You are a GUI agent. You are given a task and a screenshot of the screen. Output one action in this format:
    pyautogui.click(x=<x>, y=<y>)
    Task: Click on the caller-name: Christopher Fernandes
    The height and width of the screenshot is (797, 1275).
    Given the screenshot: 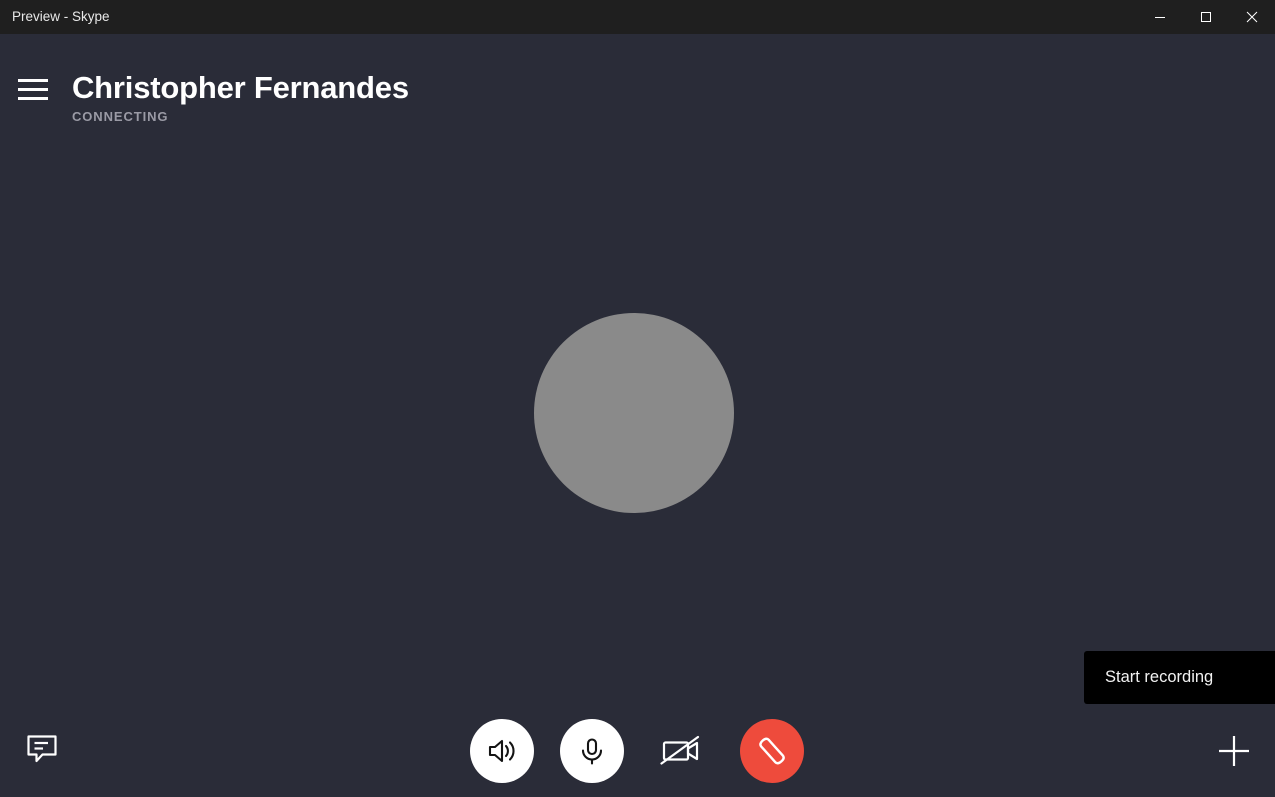 What is the action you would take?
    pyautogui.click(x=240, y=87)
    